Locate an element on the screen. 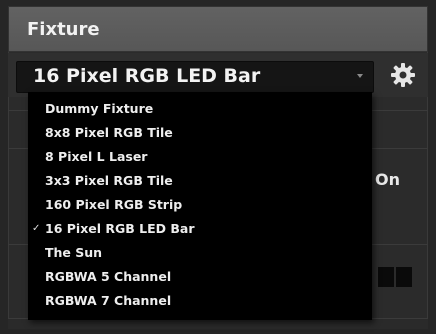 The width and height of the screenshot is (436, 334). menu-item: The Sun is located at coordinates (200, 253).